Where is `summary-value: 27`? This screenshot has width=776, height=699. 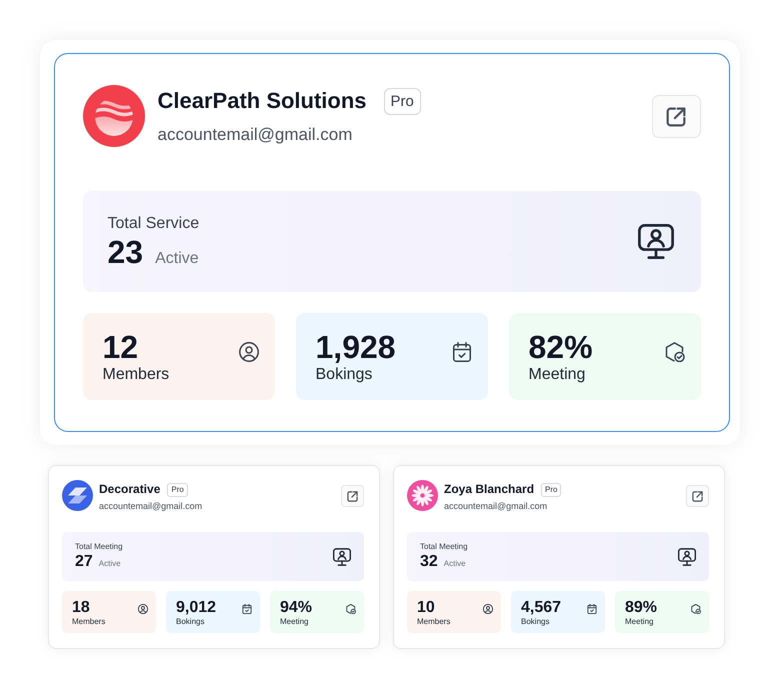
summary-value: 27 is located at coordinates (84, 561).